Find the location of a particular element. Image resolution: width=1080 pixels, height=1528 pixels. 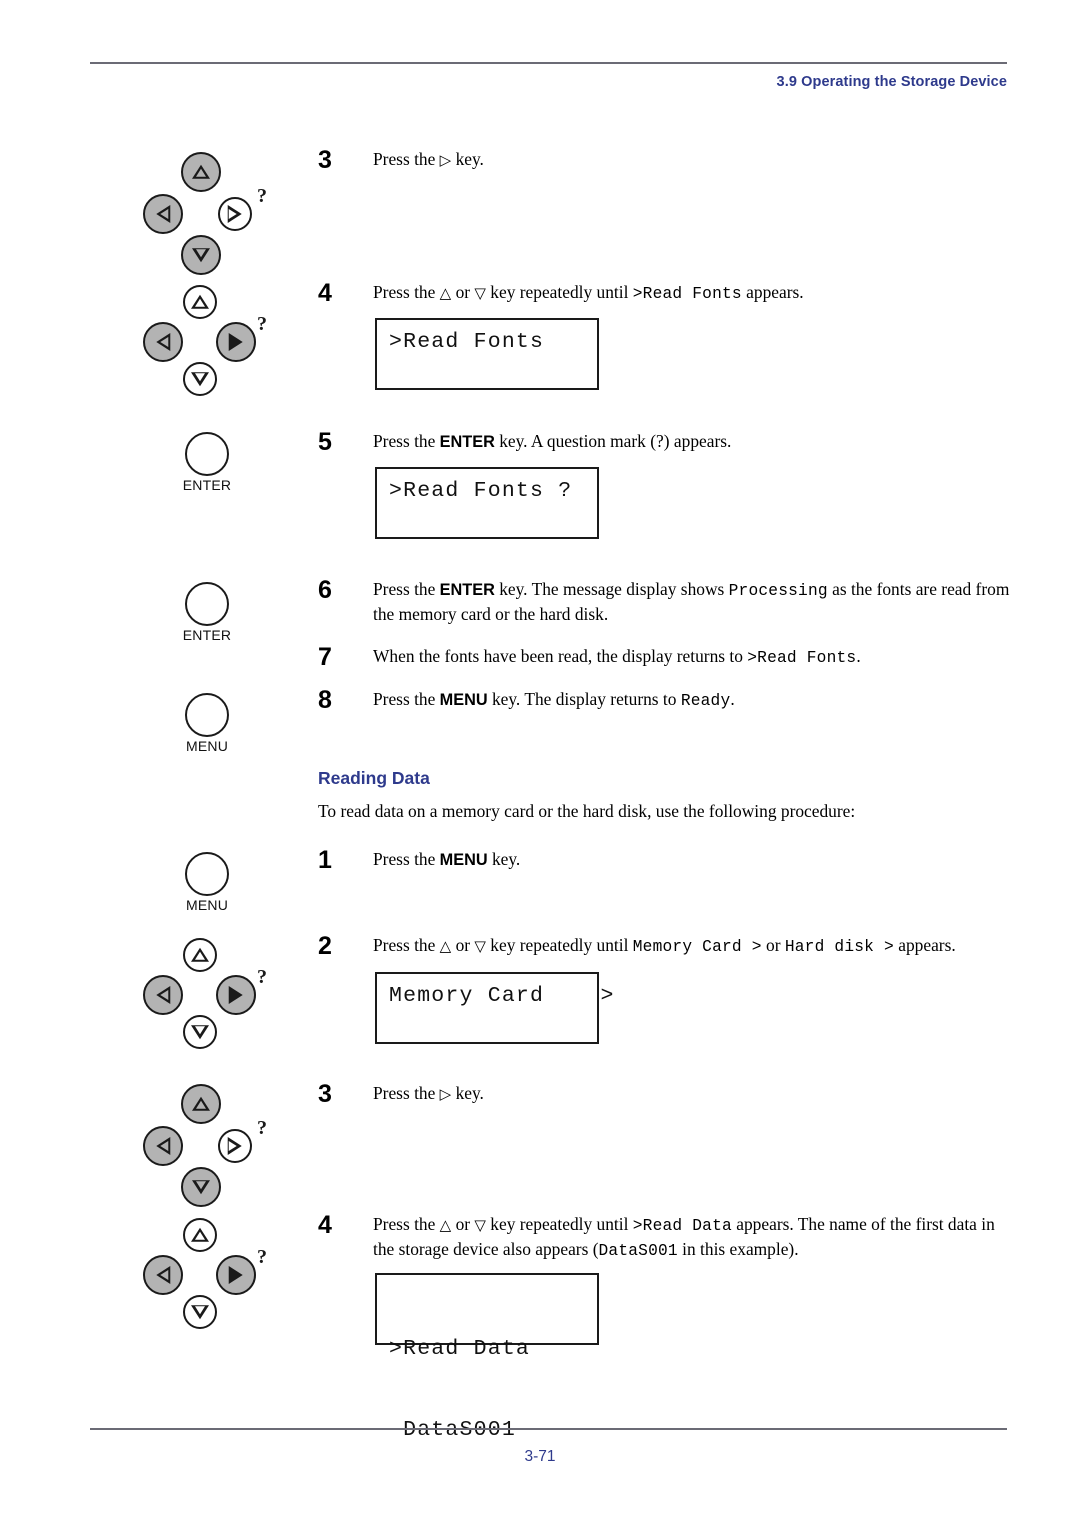

inline-display-text: Ready is located at coordinates (705, 701).